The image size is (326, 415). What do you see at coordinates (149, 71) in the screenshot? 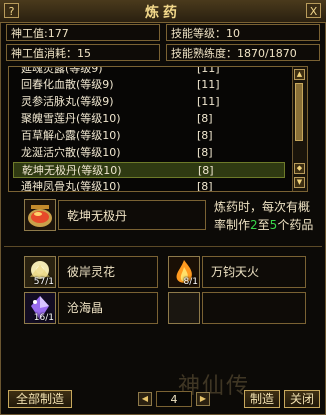
I see `list-item: 延魂灵露(等级9) [11]` at bounding box center [149, 71].